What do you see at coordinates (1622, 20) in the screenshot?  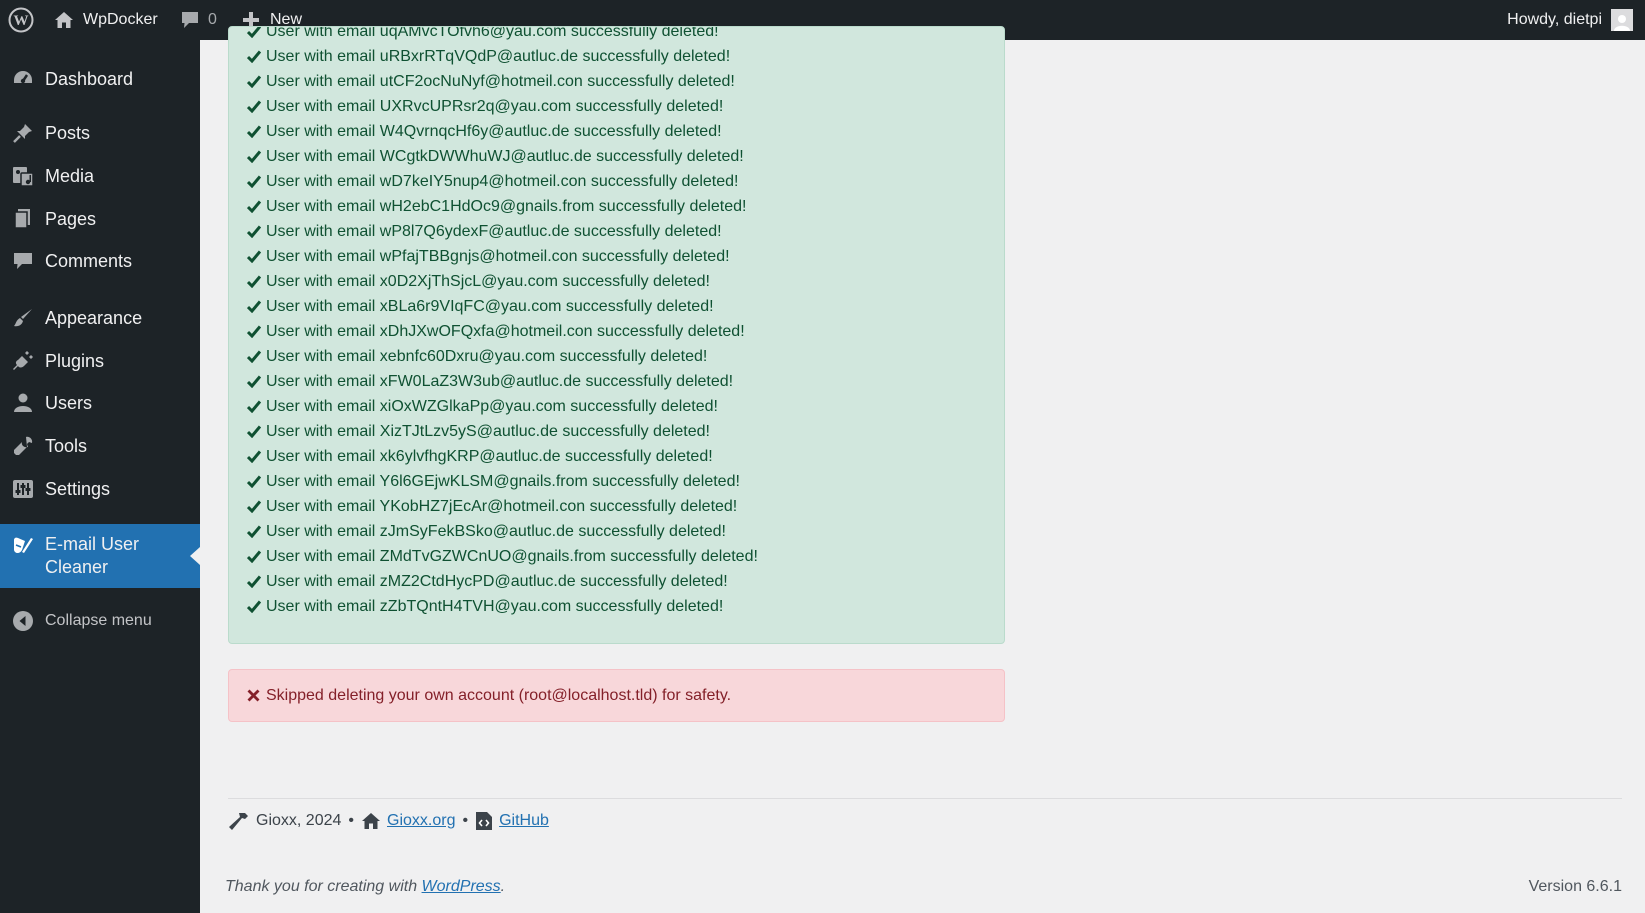 I see `avatar` at bounding box center [1622, 20].